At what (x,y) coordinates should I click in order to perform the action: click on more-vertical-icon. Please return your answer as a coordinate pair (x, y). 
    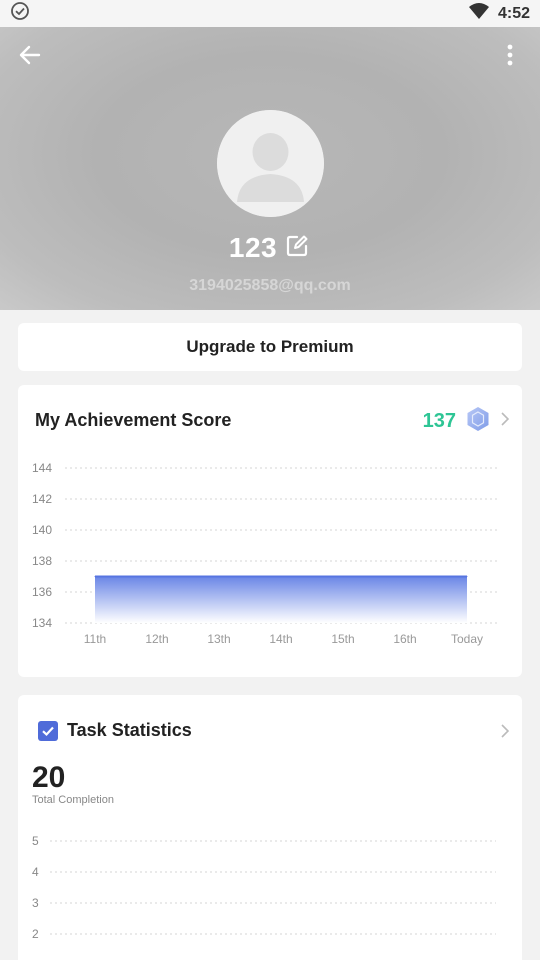
    Looking at the image, I should click on (510, 57).